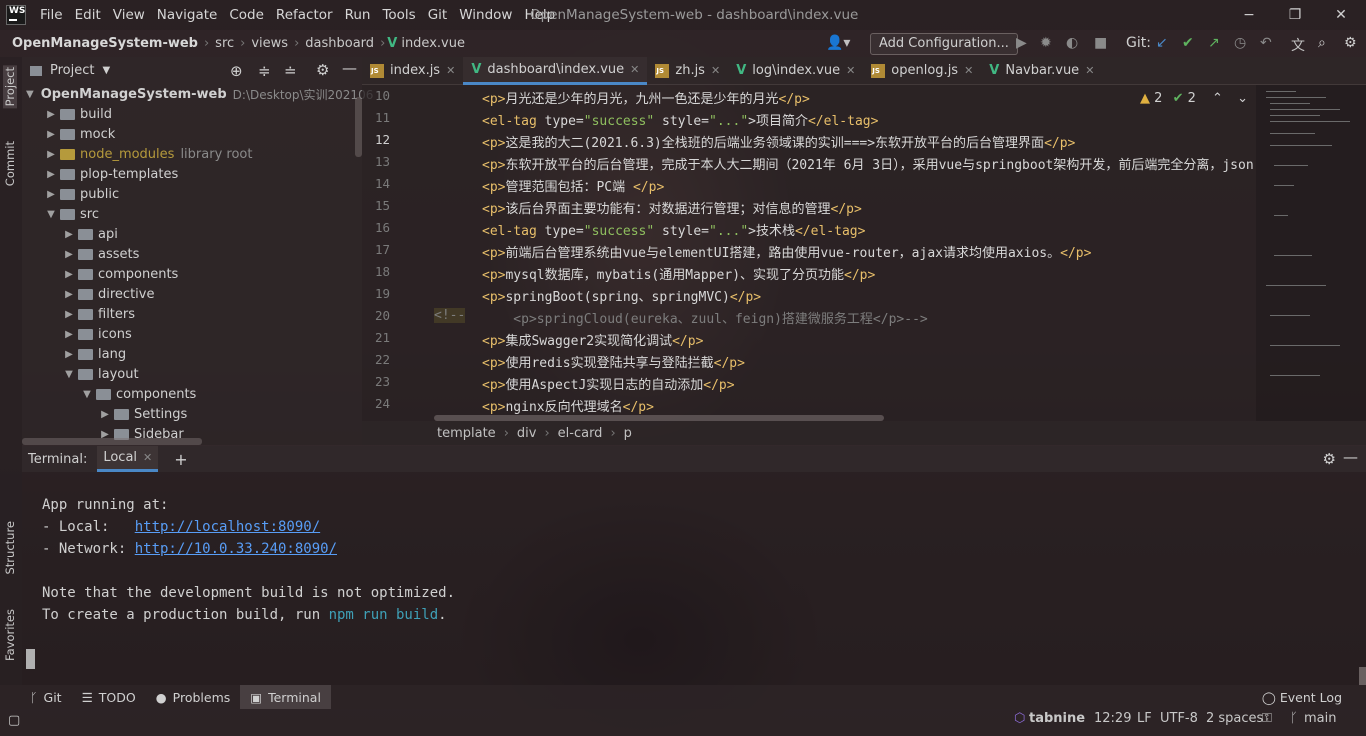  Describe the element at coordinates (1144, 718) in the screenshot. I see `line-separator: LF` at that location.